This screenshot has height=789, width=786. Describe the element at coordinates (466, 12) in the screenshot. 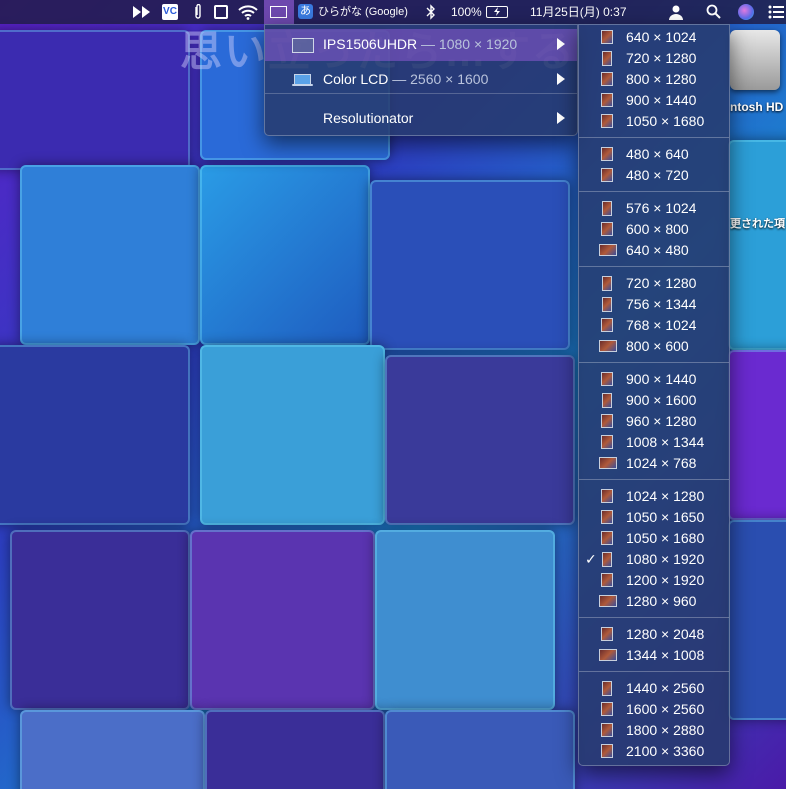

I see `battery-percent: 100%` at that location.